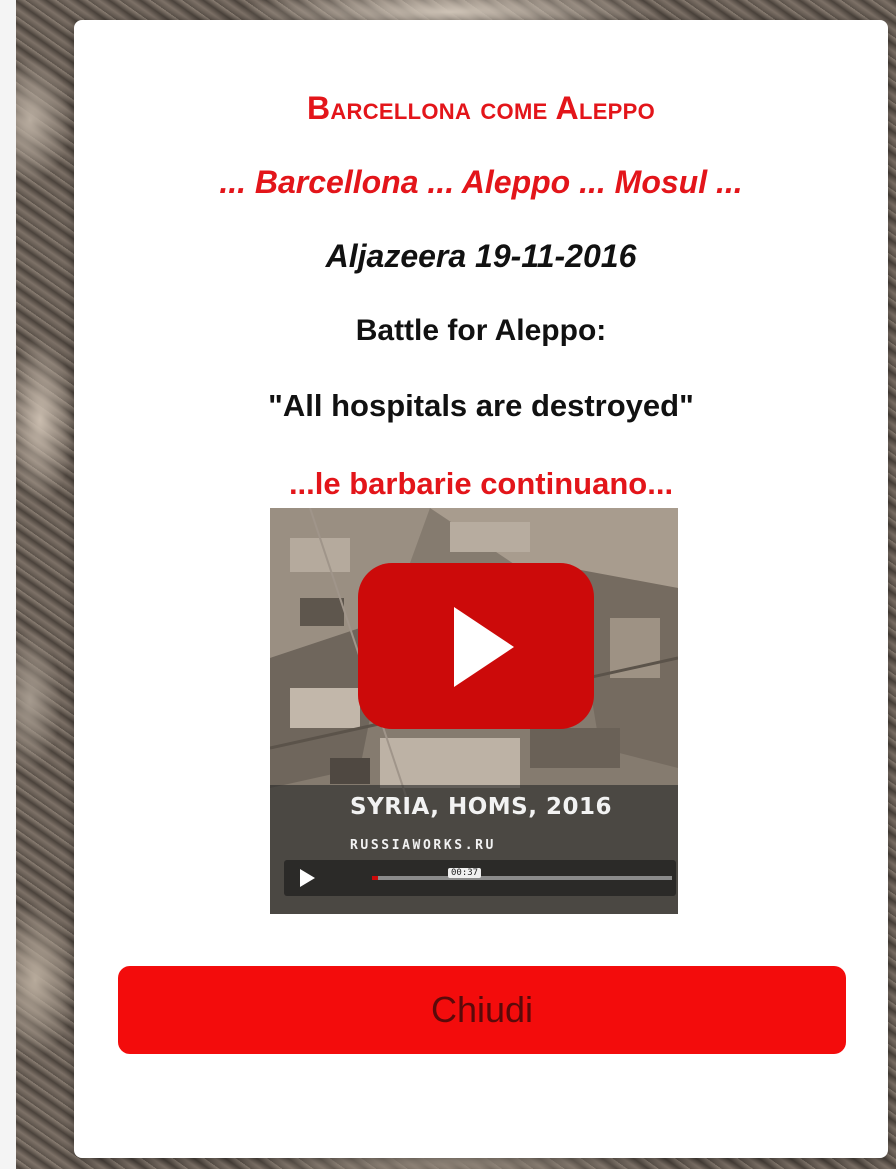 This screenshot has width=896, height=1169. What do you see at coordinates (481, 108) in the screenshot?
I see `popup-title: Barcellona come Aleppo` at bounding box center [481, 108].